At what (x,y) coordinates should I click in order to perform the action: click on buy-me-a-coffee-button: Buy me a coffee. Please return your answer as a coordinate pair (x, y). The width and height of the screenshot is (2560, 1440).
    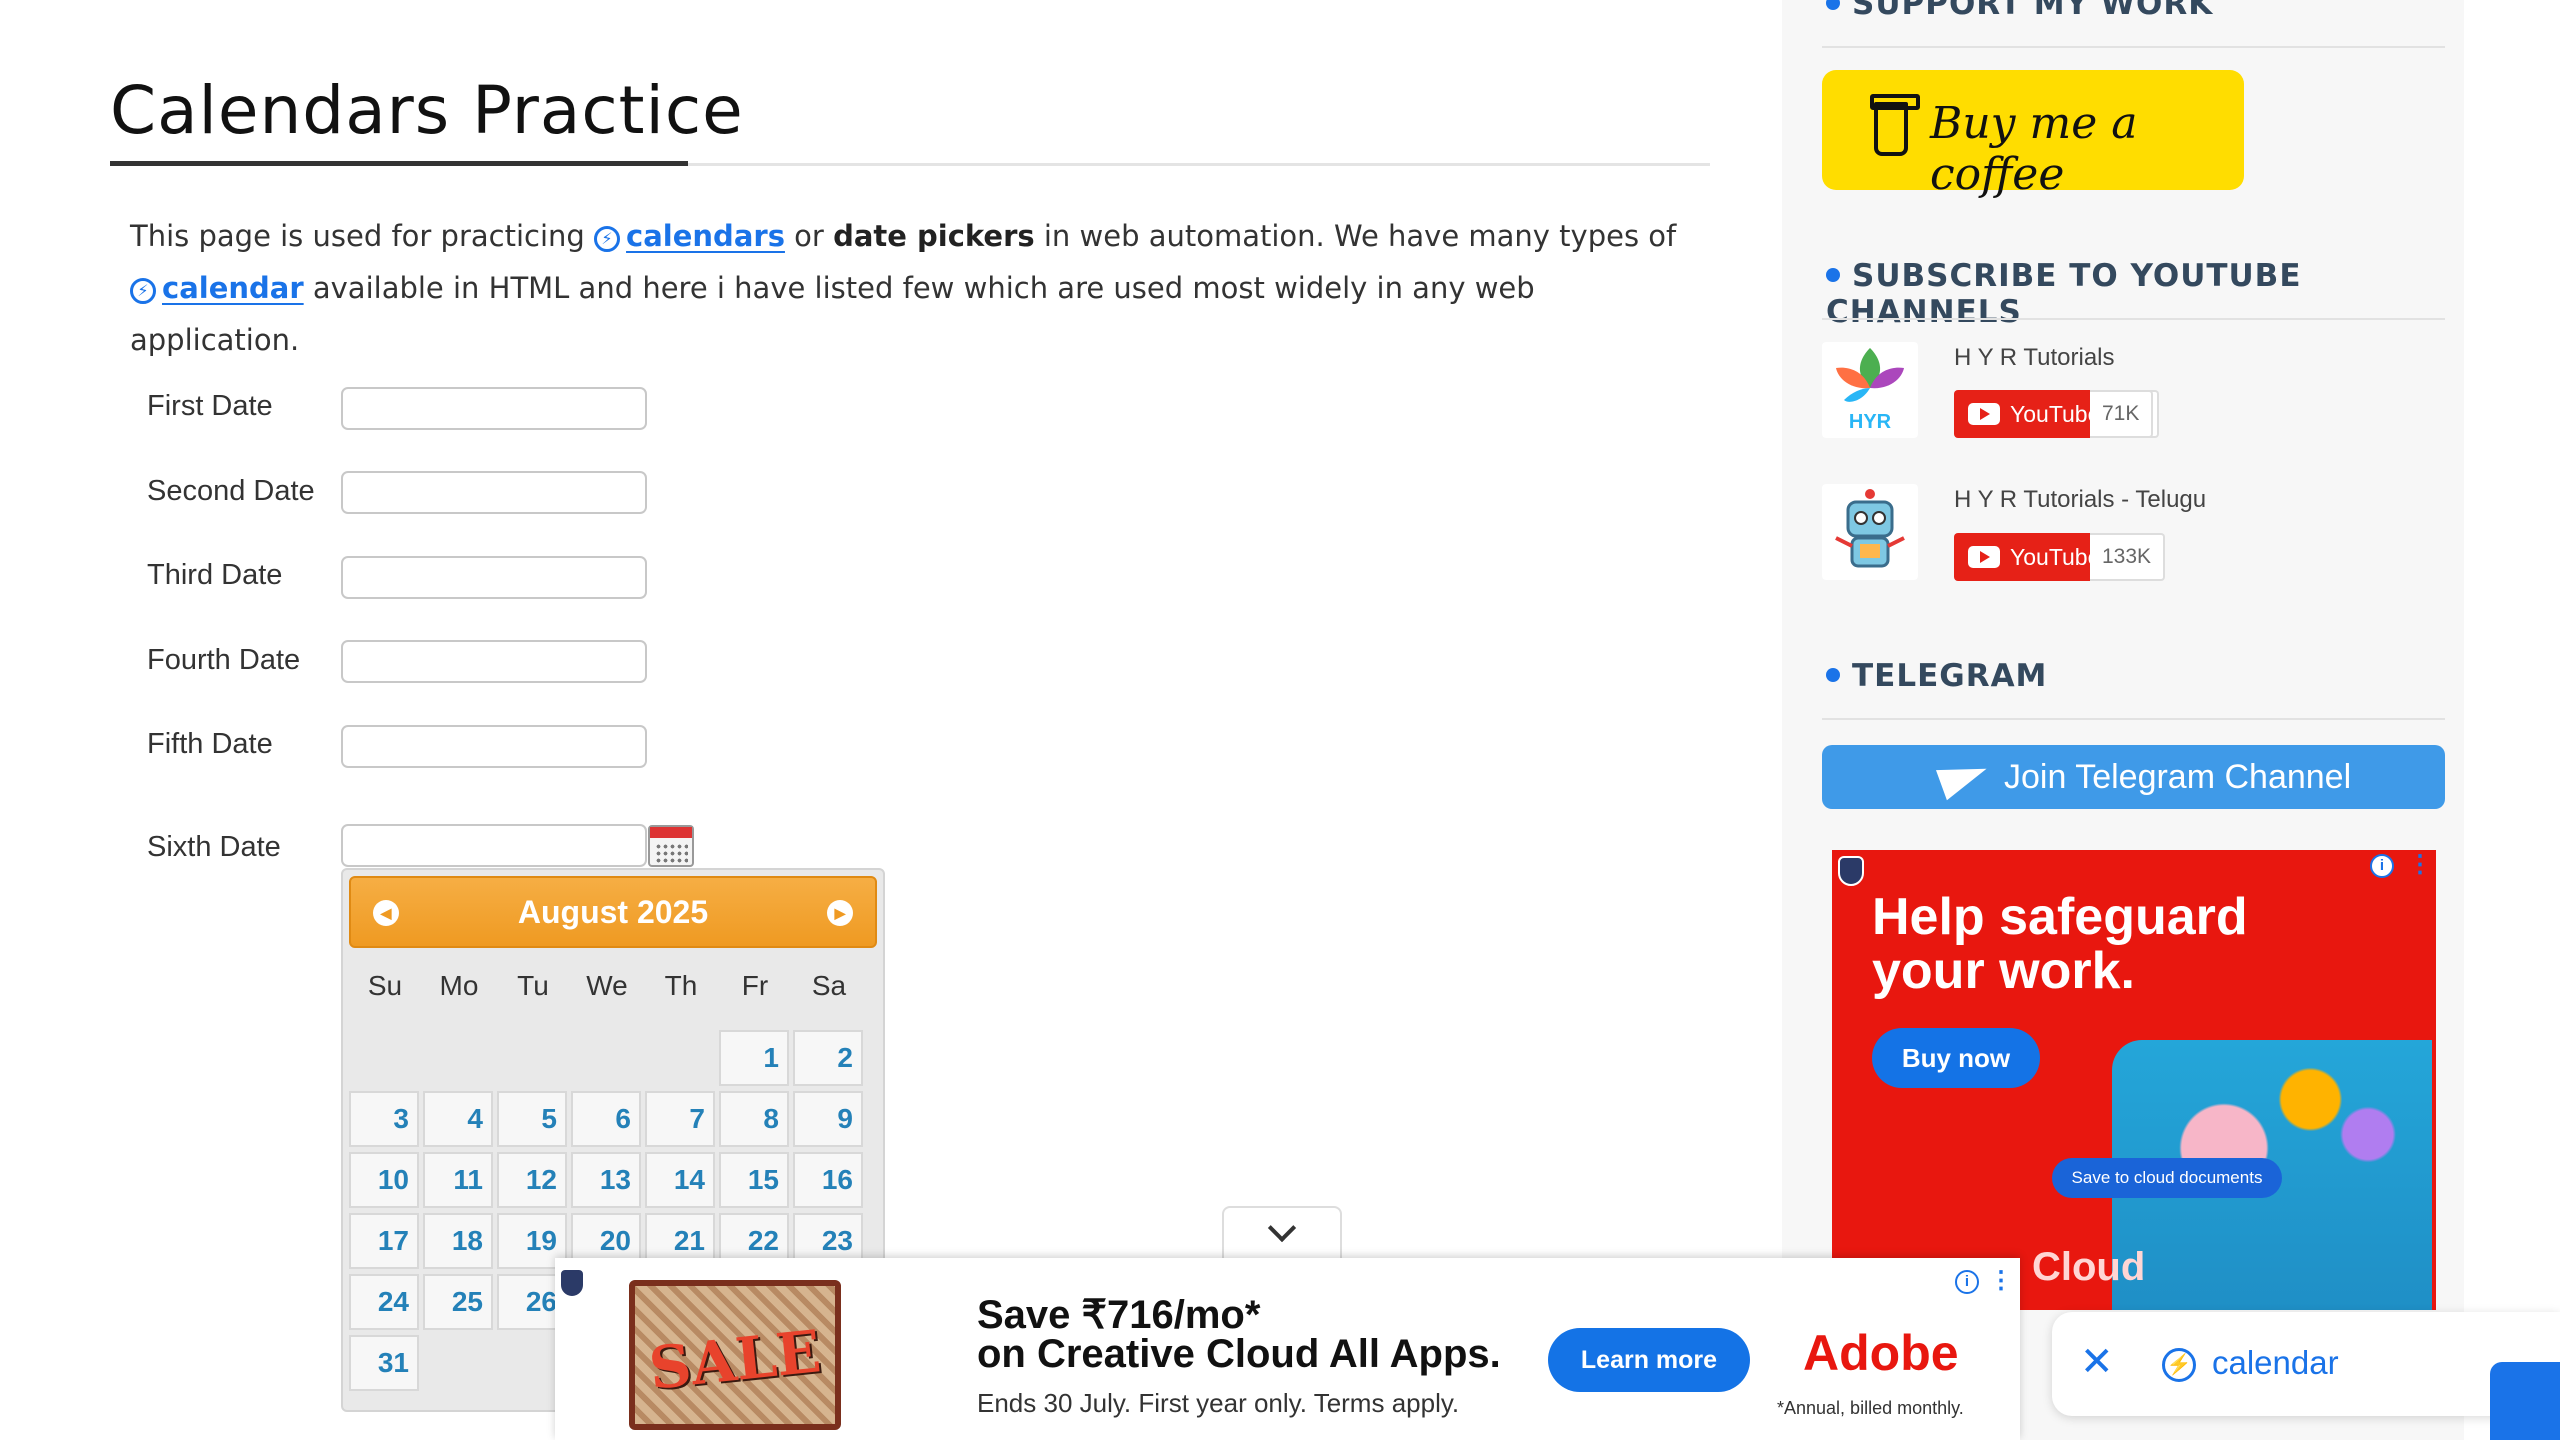
    Looking at the image, I should click on (2033, 135).